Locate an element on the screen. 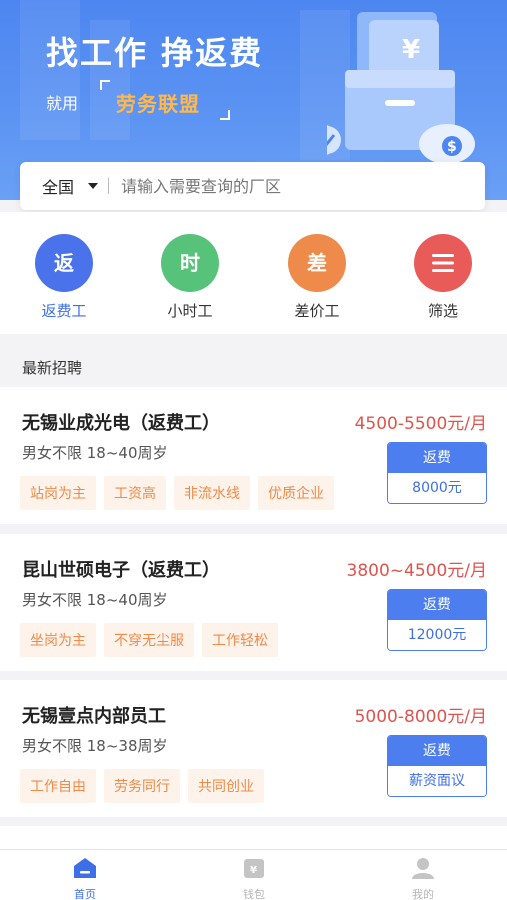 This screenshot has width=507, height=900. profile-icon is located at coordinates (423, 868).